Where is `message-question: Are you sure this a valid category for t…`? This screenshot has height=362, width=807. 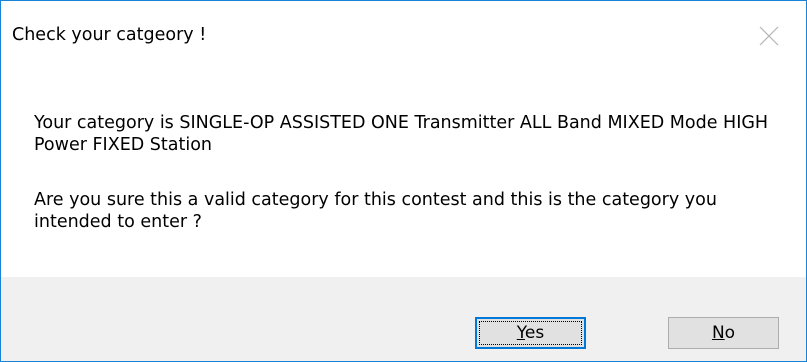 message-question: Are you sure this a valid category for t… is located at coordinates (375, 211).